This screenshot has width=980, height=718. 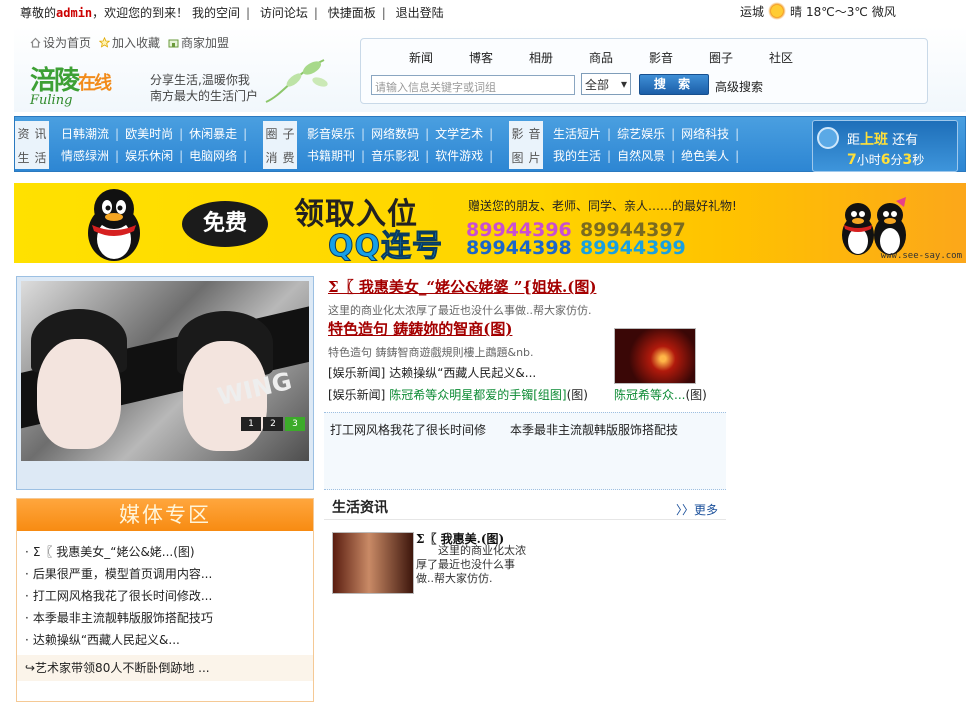 What do you see at coordinates (60, 42) in the screenshot?
I see `set-homepage-link: 设为首页` at bounding box center [60, 42].